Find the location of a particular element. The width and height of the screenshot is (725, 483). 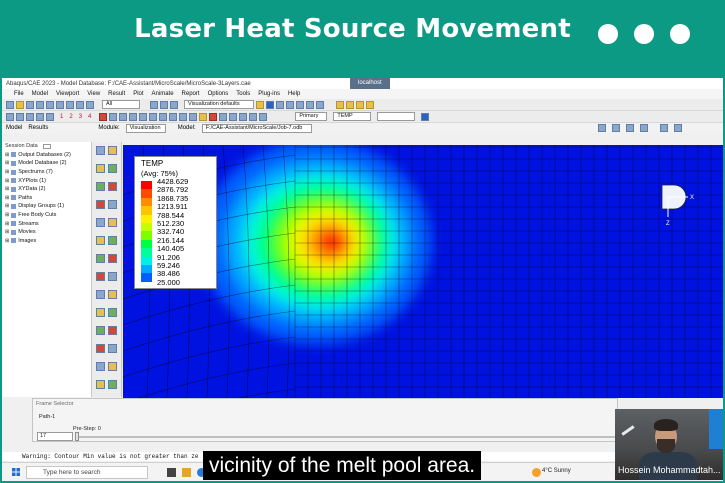

menu-item-viewport: Viewport is located at coordinates (67, 94).